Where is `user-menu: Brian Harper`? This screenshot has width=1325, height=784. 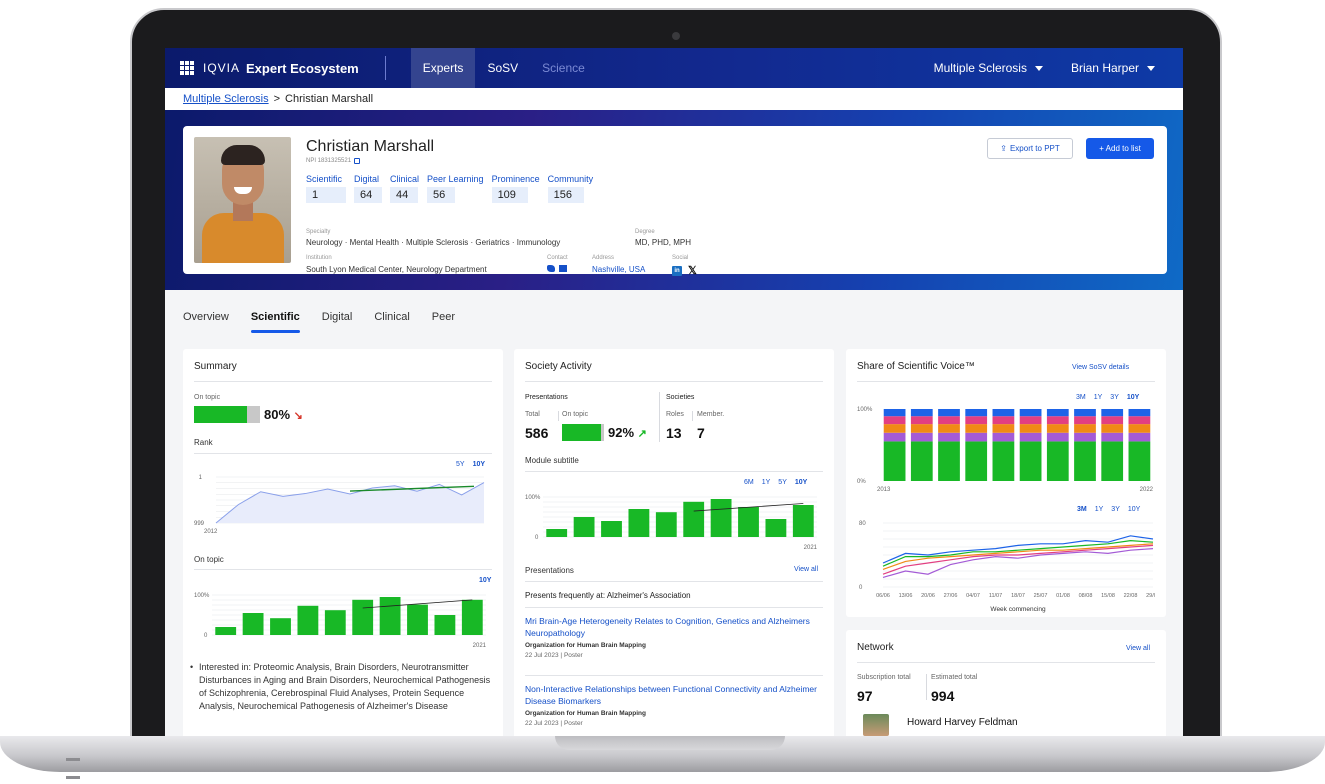
user-menu: Brian Harper is located at coordinates (1113, 68).